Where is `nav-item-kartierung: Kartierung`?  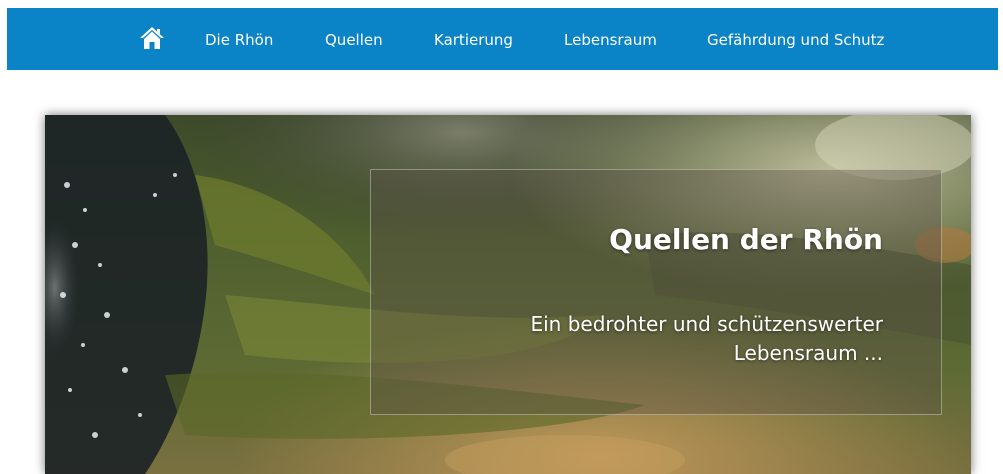
nav-item-kartierung: Kartierung is located at coordinates (473, 40).